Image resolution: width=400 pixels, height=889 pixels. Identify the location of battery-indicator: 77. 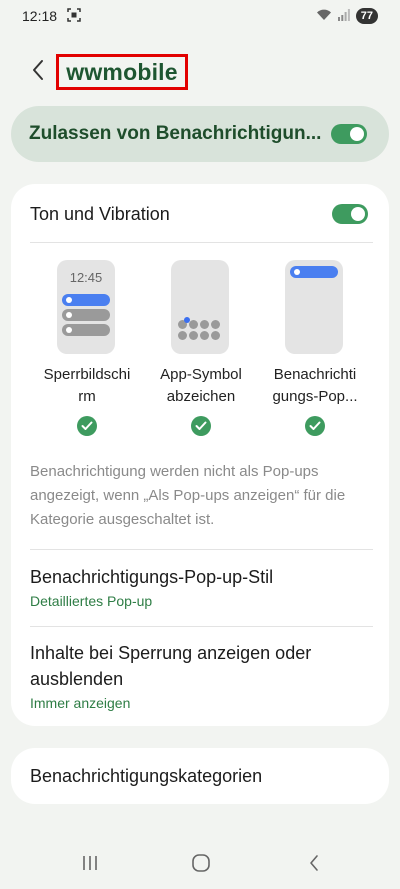
(366, 16).